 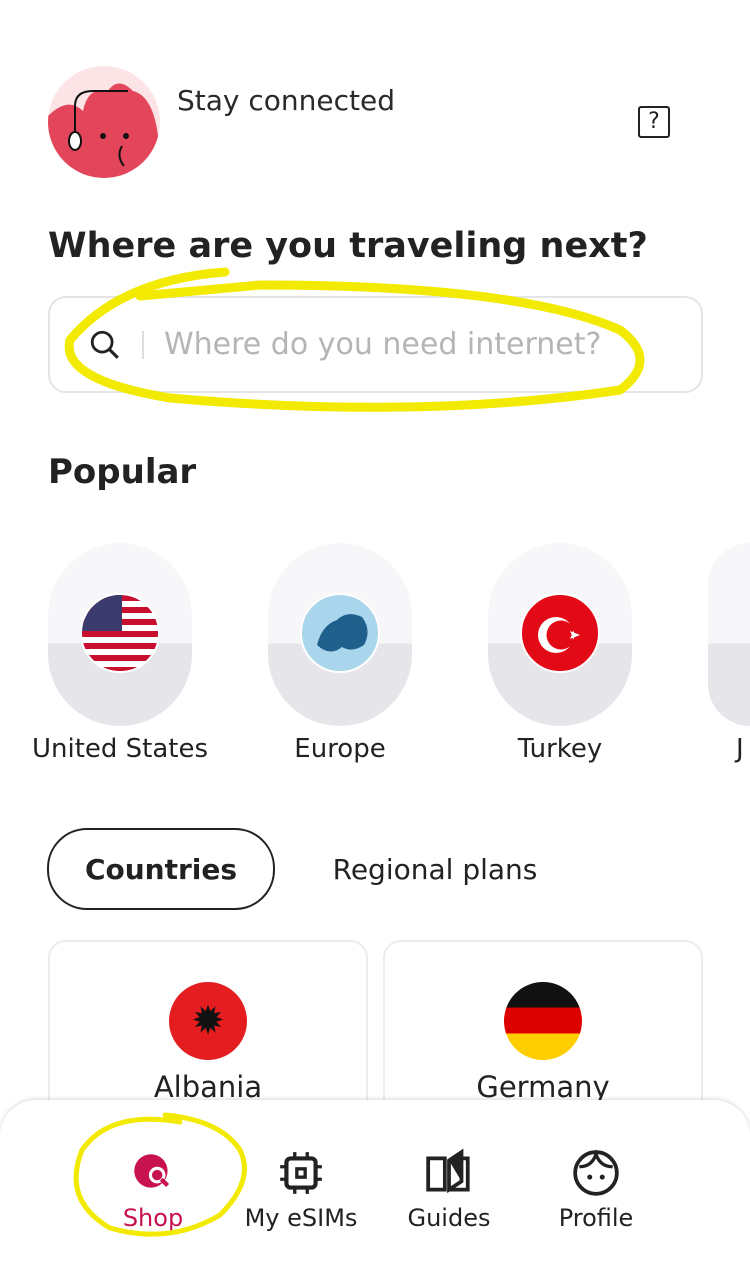 What do you see at coordinates (153, 1190) in the screenshot?
I see `nav-shop: Shop` at bounding box center [153, 1190].